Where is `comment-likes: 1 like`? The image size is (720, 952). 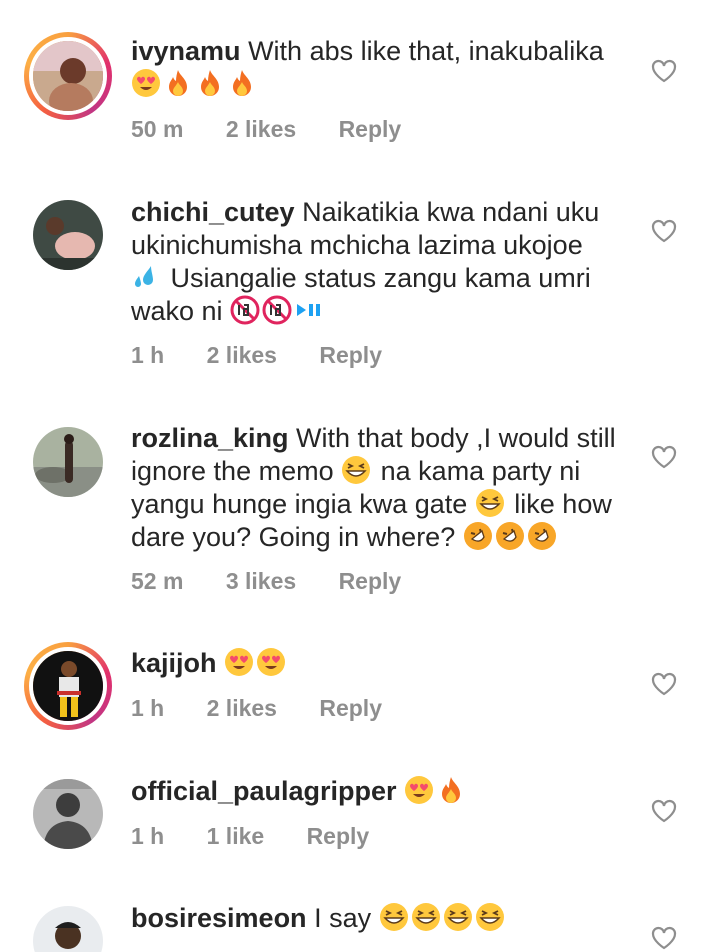
comment-likes: 1 like is located at coordinates (236, 836).